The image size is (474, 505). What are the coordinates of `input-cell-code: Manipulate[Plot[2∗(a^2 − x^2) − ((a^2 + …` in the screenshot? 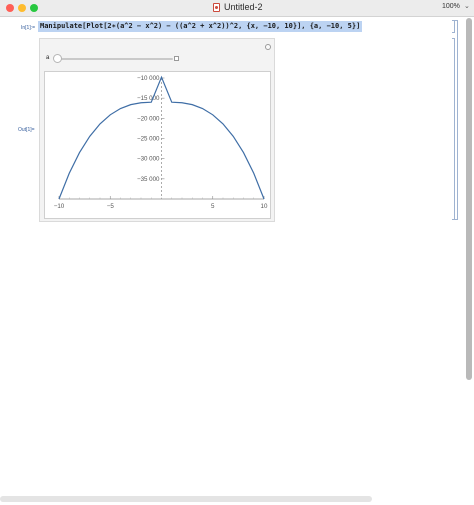 It's located at (200, 26).